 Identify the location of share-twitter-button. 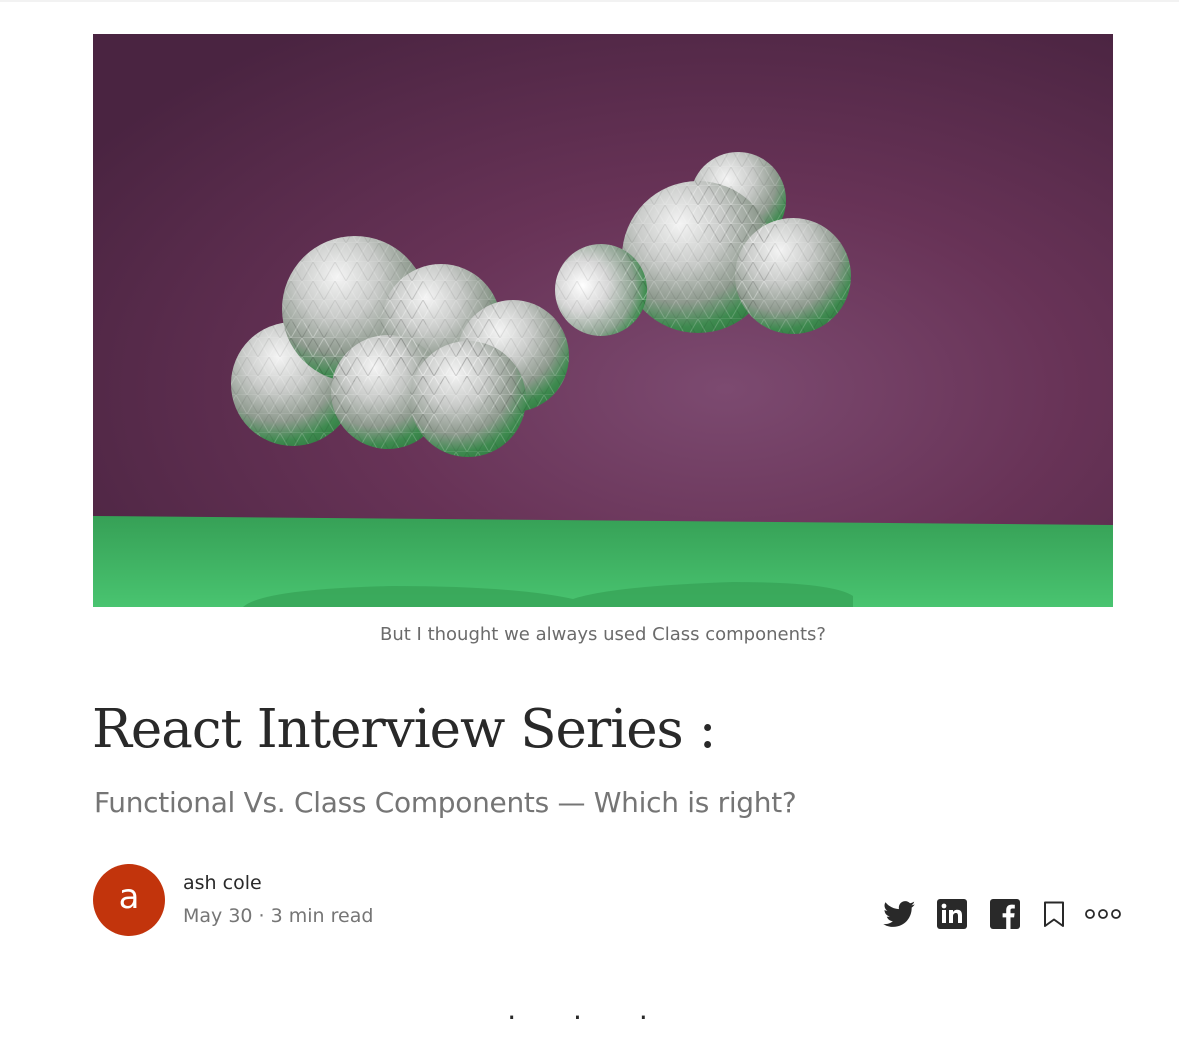
(899, 914).